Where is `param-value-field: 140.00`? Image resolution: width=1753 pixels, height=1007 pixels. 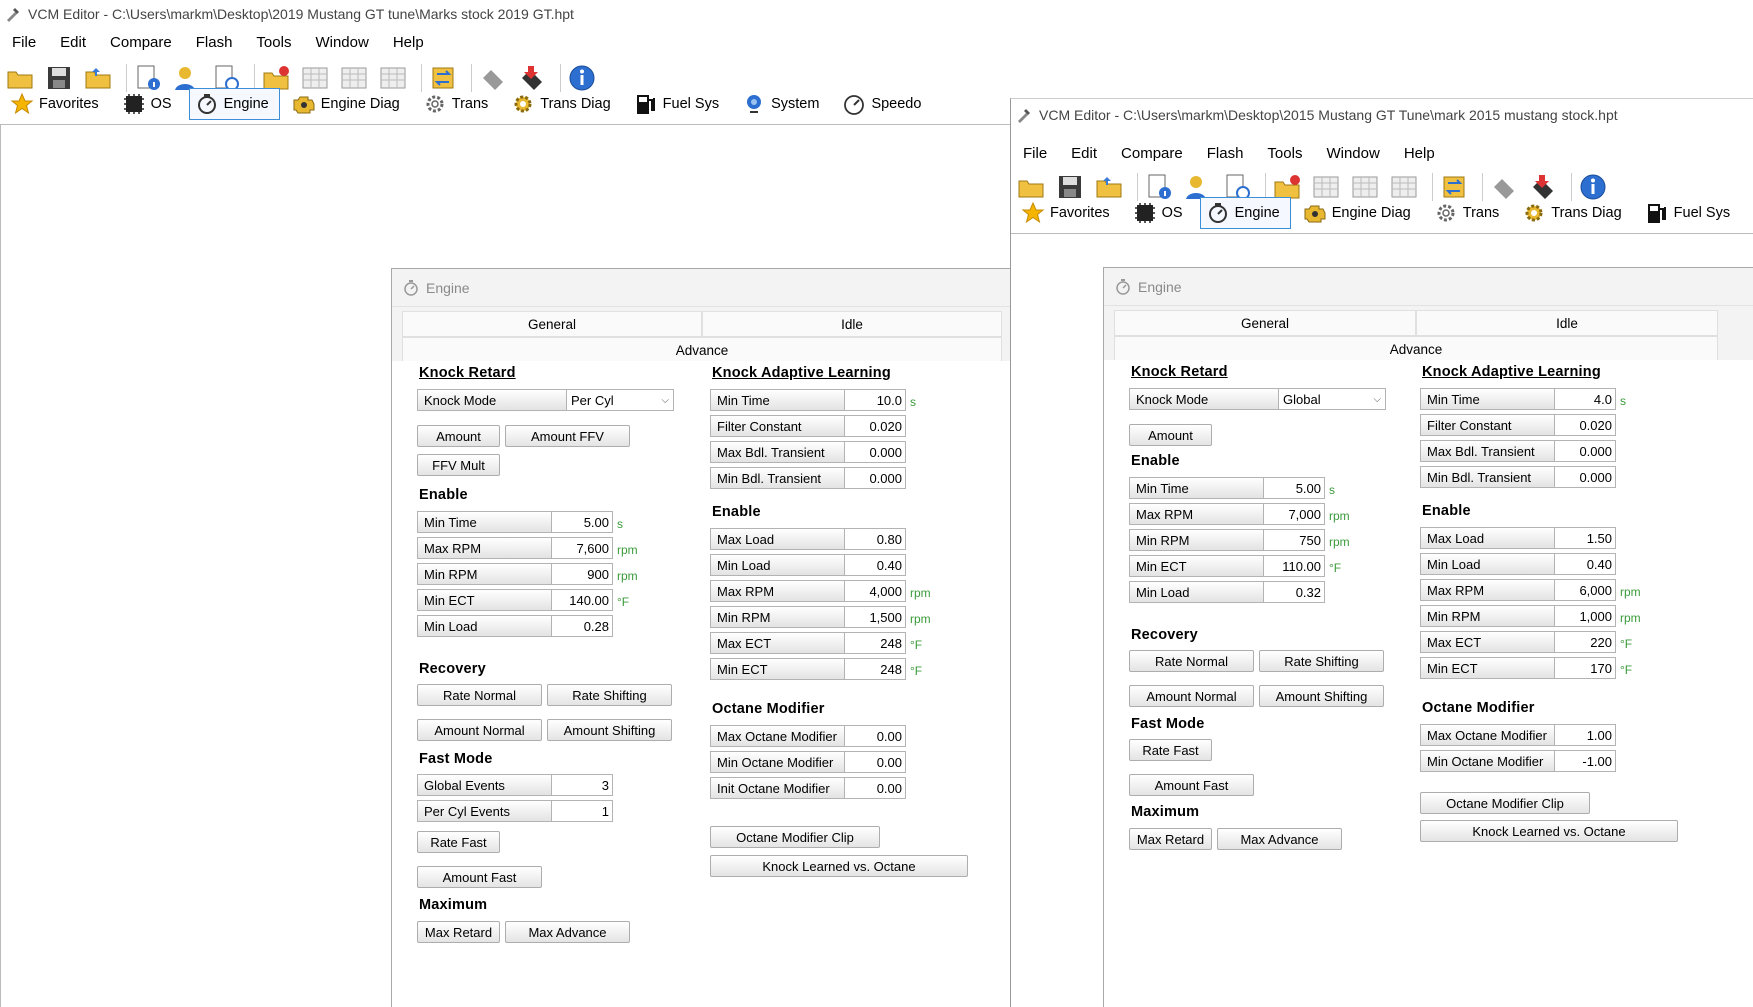 param-value-field: 140.00 is located at coordinates (582, 600).